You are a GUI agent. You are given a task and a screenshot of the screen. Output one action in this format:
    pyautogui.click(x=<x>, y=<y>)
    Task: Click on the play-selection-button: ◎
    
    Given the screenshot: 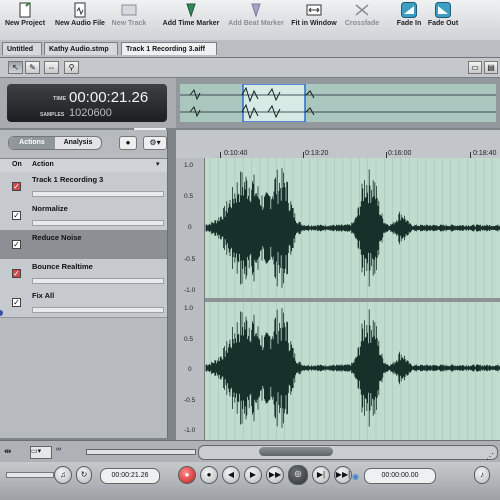 What is the action you would take?
    pyautogui.click(x=298, y=475)
    